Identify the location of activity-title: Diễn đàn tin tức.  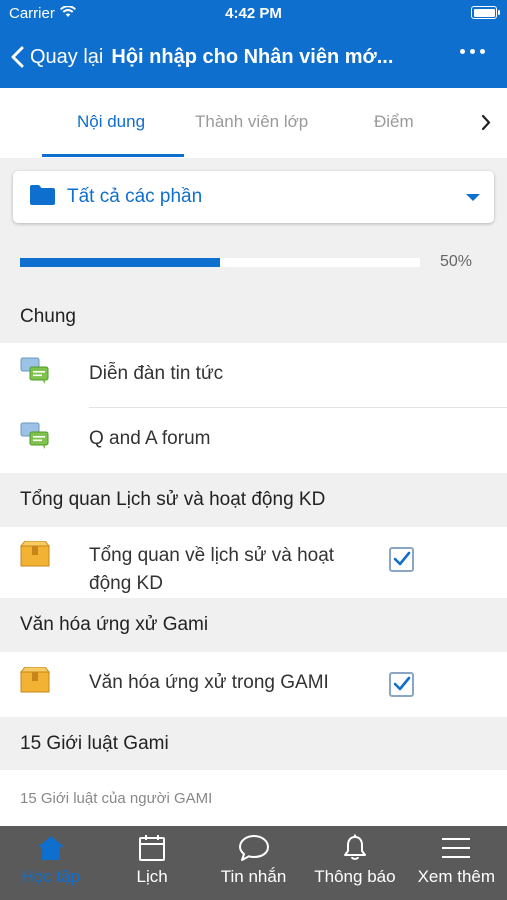
(156, 373).